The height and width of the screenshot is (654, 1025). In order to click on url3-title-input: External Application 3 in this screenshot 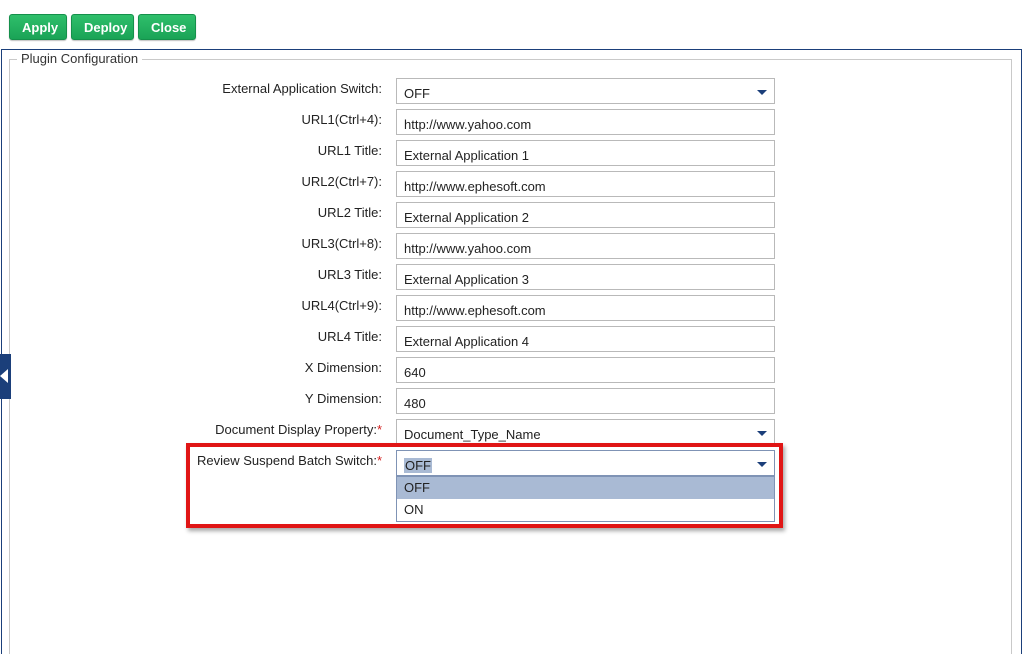, I will do `click(585, 277)`.